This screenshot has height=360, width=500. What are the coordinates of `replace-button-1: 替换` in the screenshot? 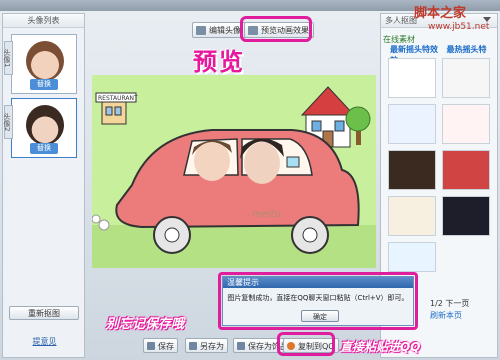 It's located at (44, 84).